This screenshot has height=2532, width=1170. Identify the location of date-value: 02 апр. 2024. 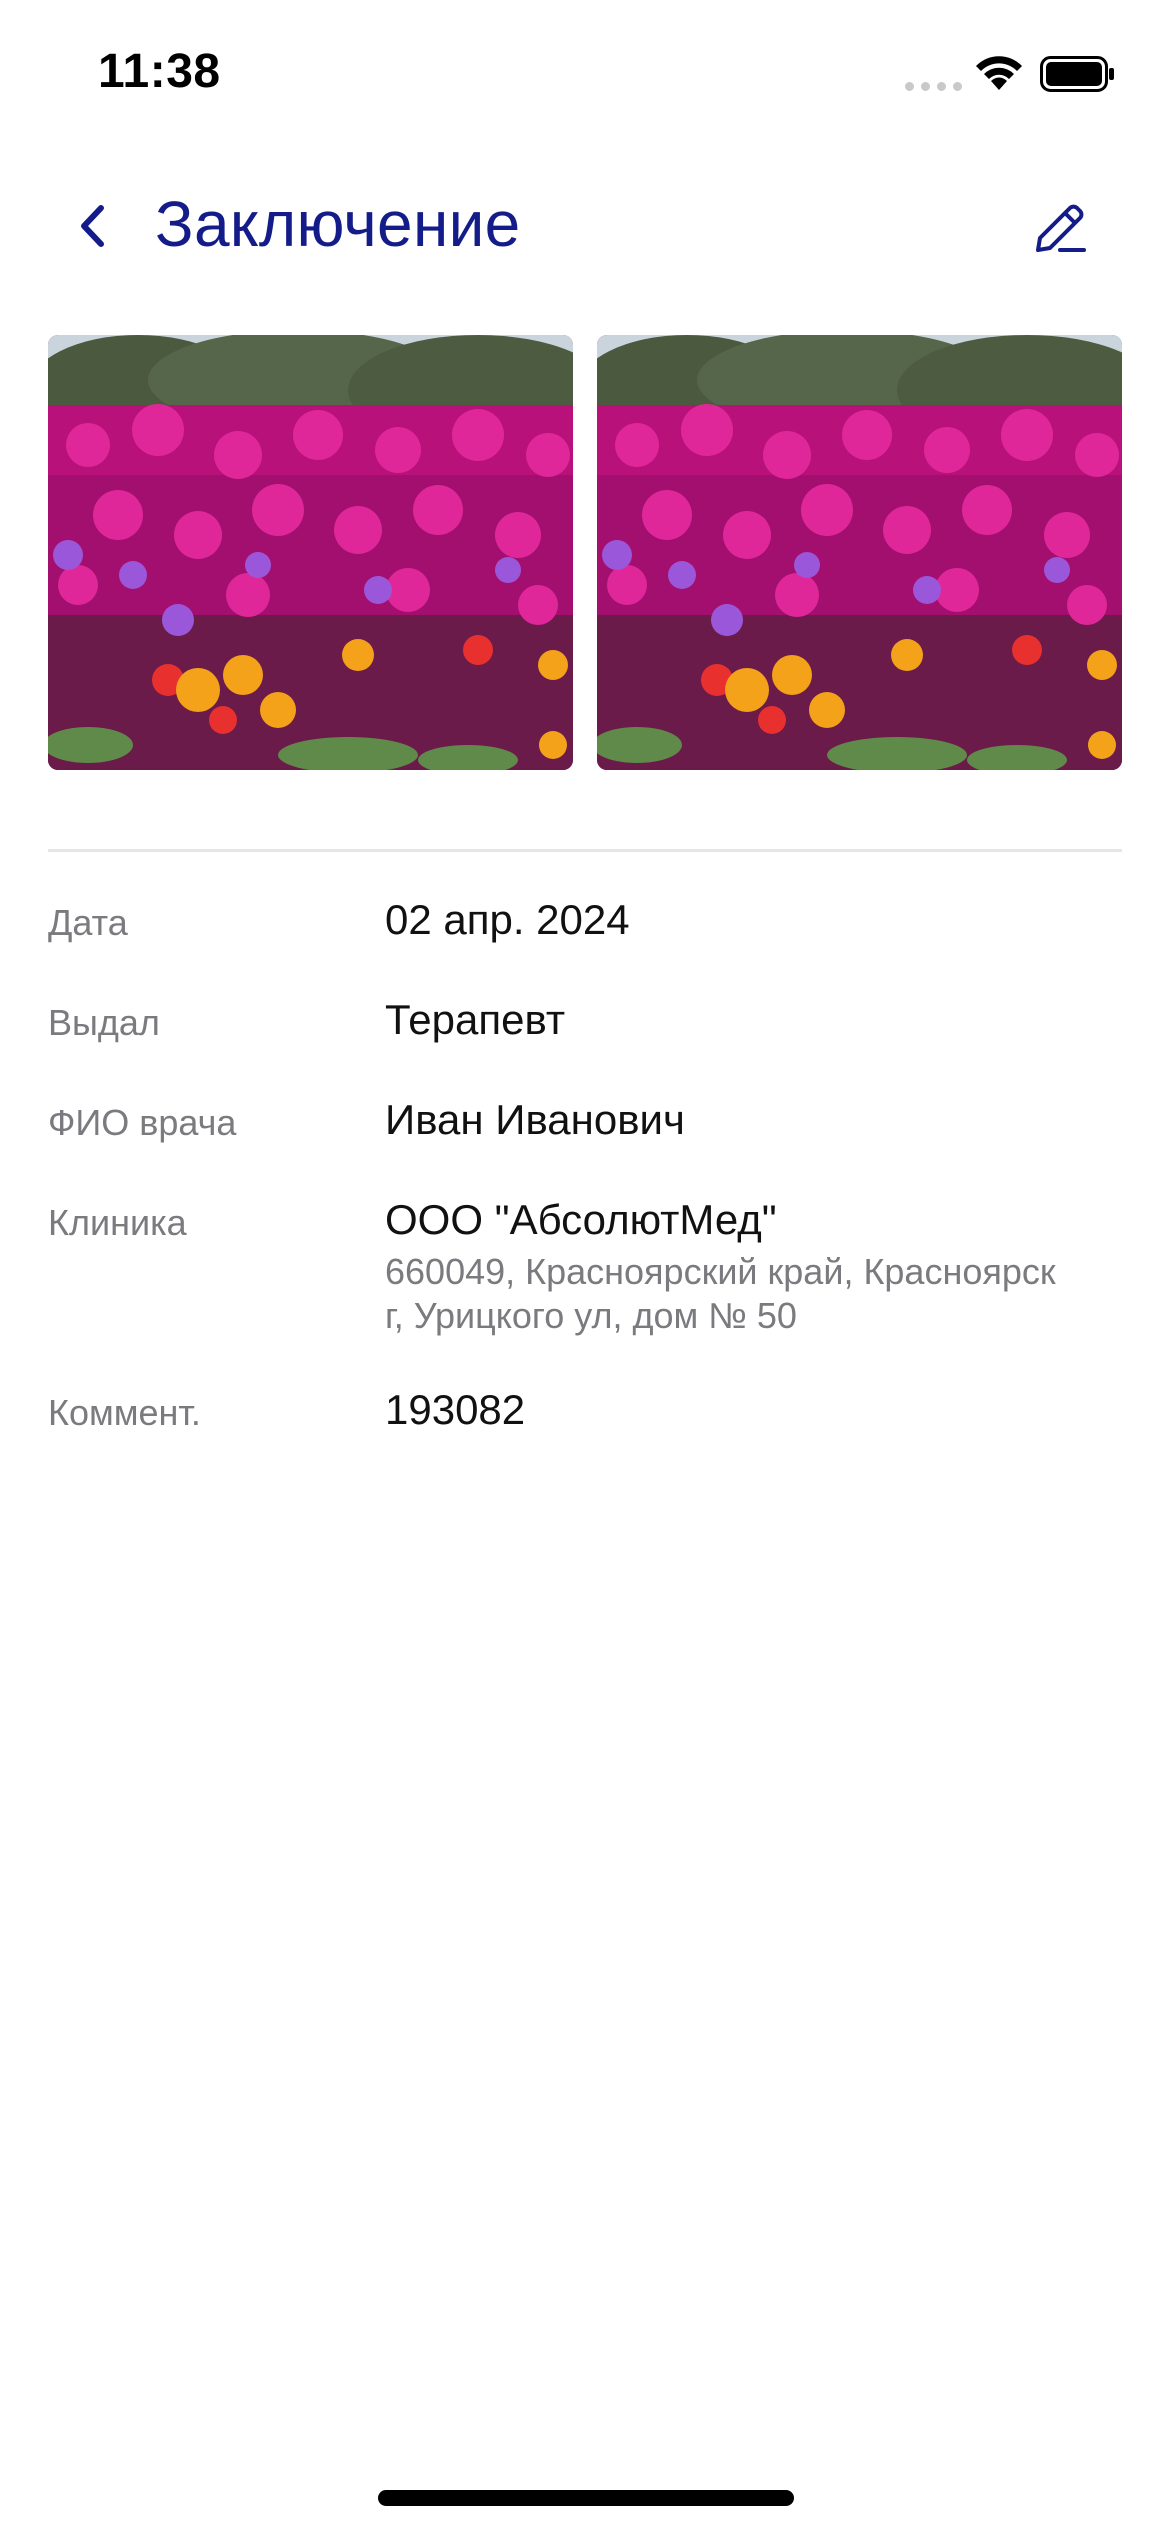
(507, 919).